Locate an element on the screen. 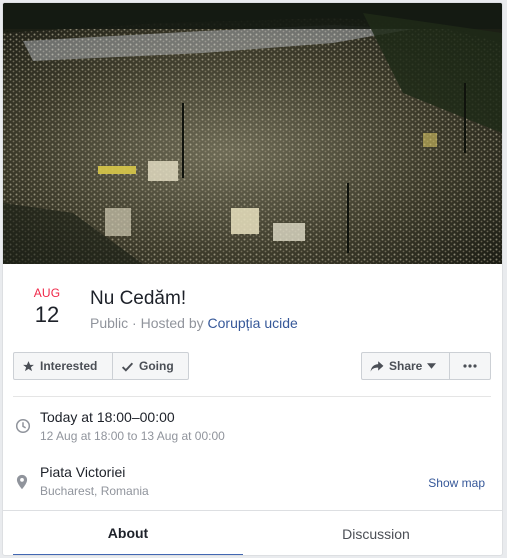 This screenshot has width=507, height=558. event-tabs: About Discussion is located at coordinates (252, 532).